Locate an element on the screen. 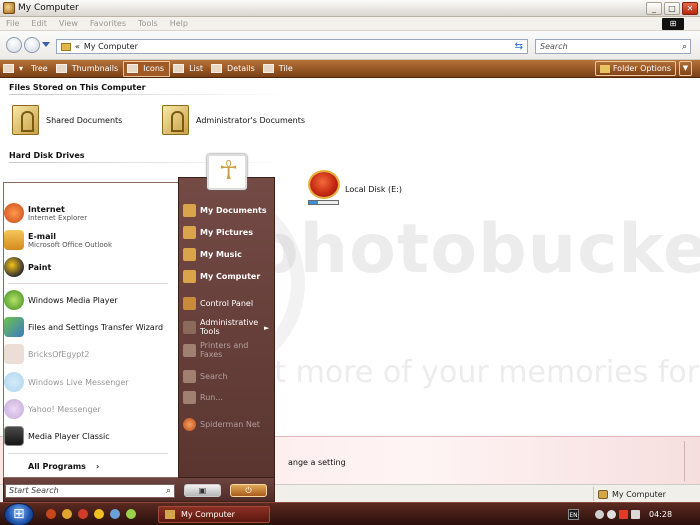 This screenshot has width=700, height=525. drive-usage-bar is located at coordinates (323, 202).